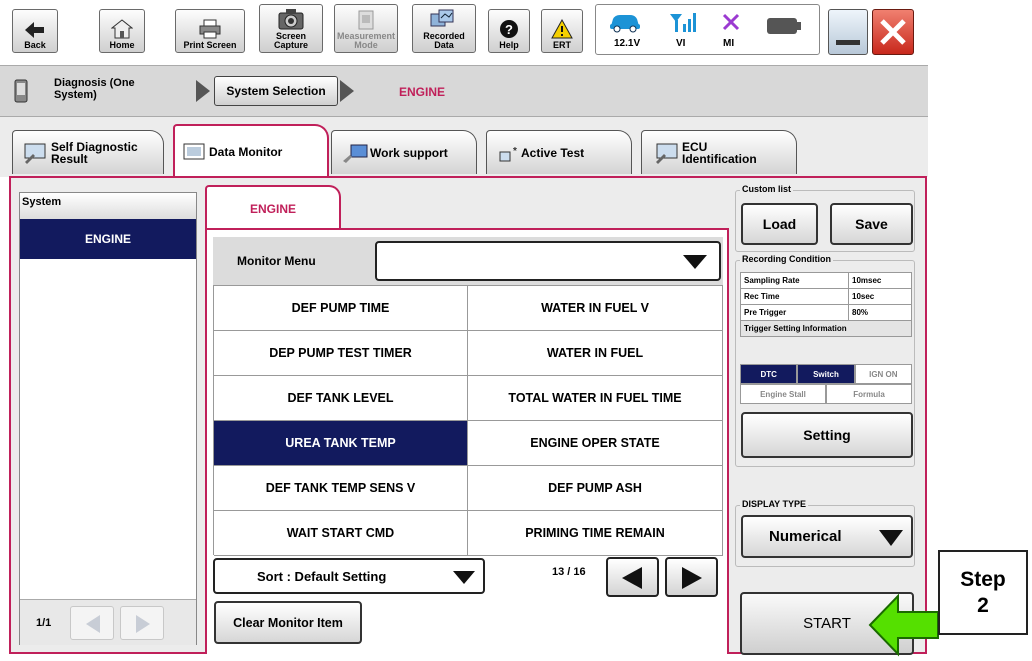  What do you see at coordinates (273, 207) in the screenshot?
I see `tab-engine: ENGINE` at bounding box center [273, 207].